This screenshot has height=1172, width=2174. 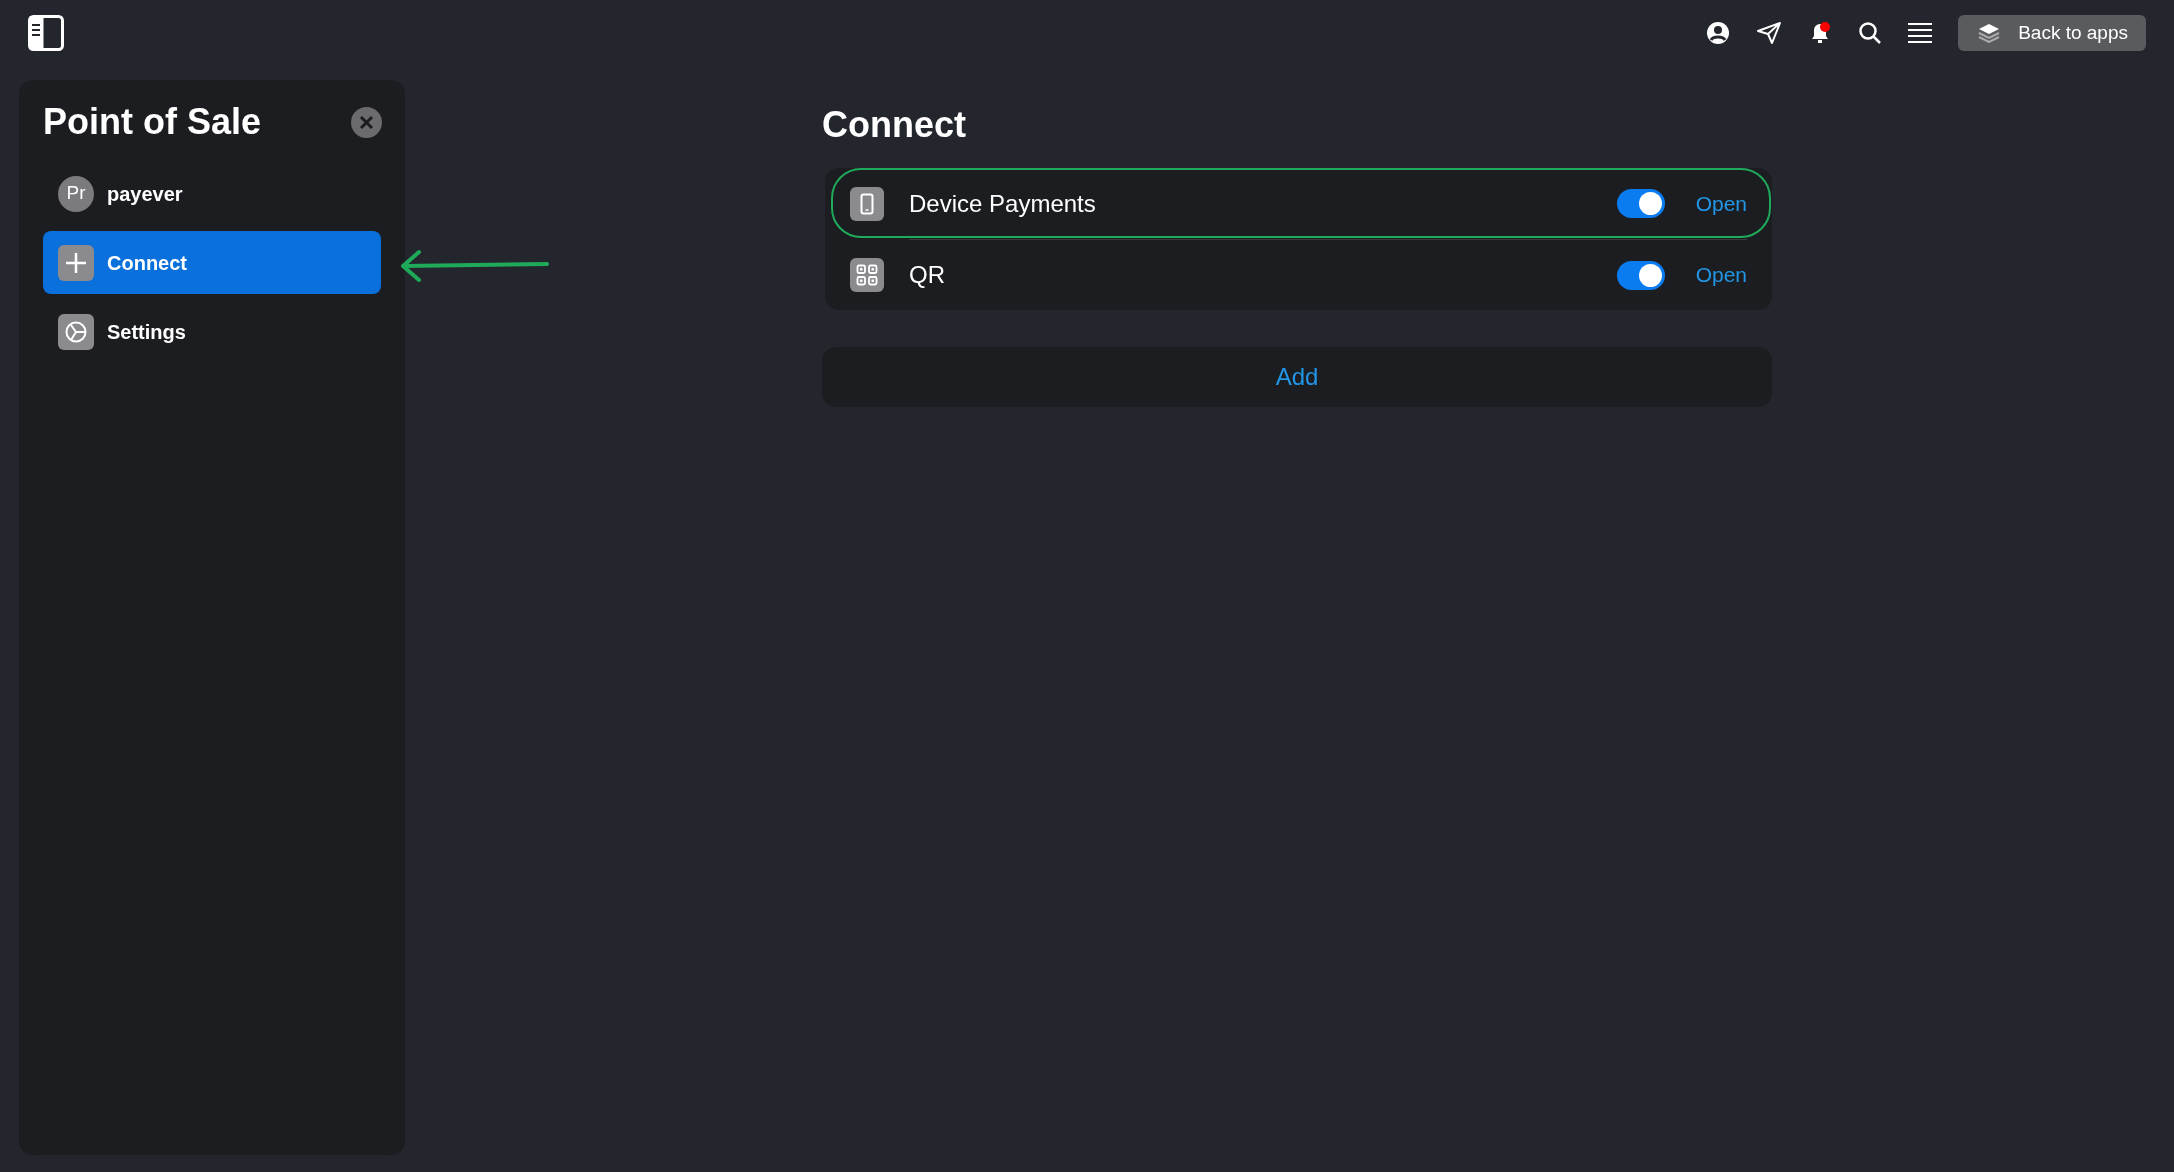 I want to click on avatar: Pr, so click(x=76, y=193).